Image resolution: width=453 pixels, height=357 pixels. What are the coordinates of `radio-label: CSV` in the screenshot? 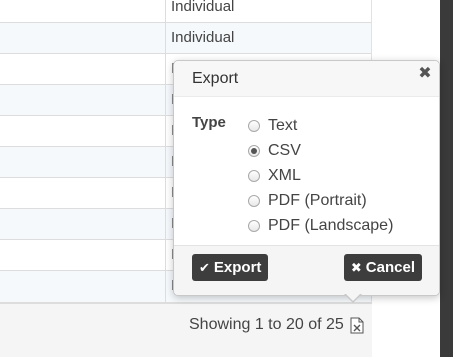 It's located at (284, 150).